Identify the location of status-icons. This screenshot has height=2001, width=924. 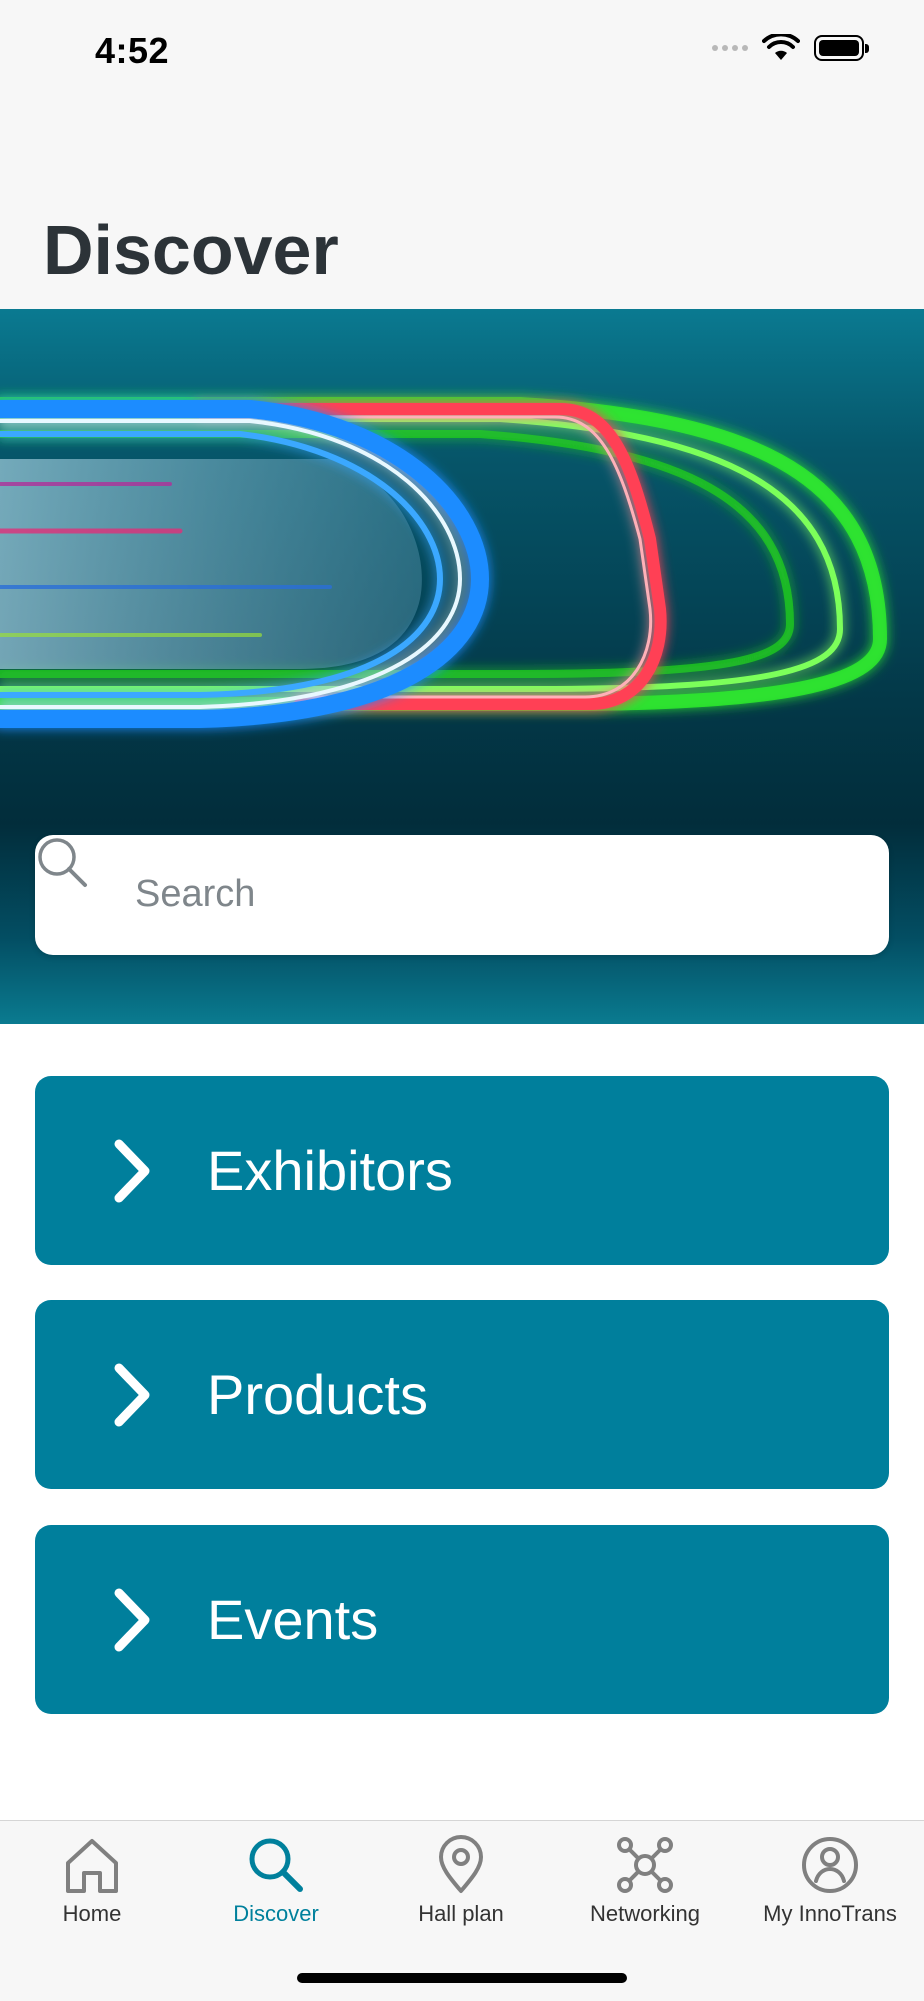
(790, 48).